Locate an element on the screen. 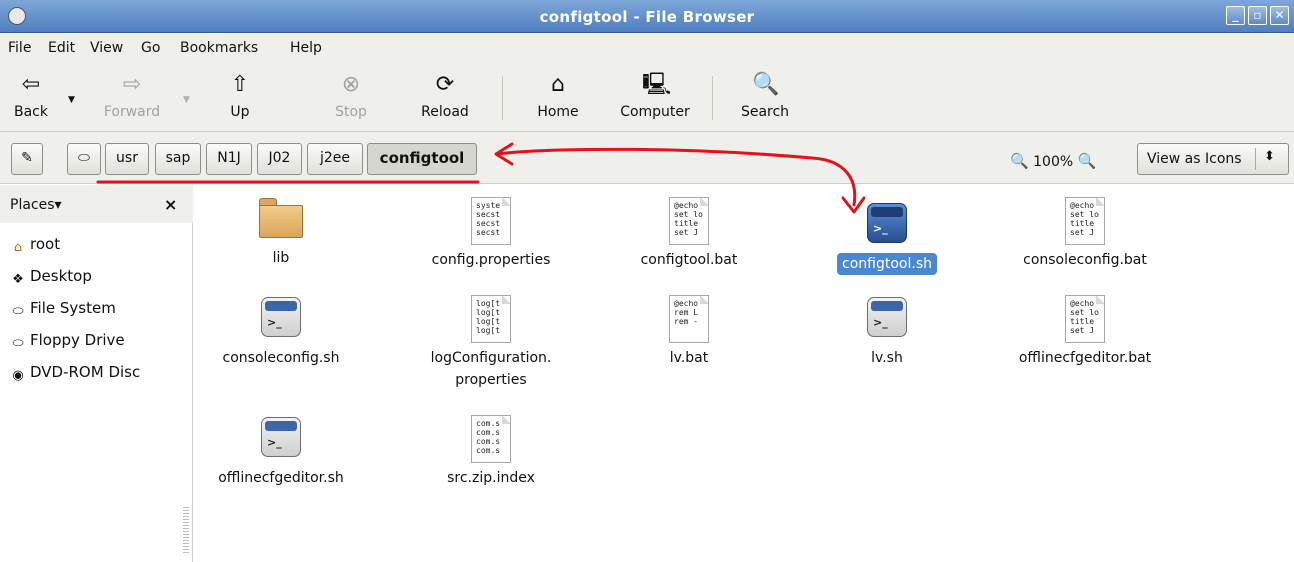 Image resolution: width=1294 pixels, height=562 pixels. text-file-icon: syste secst secst secst is located at coordinates (491, 221).